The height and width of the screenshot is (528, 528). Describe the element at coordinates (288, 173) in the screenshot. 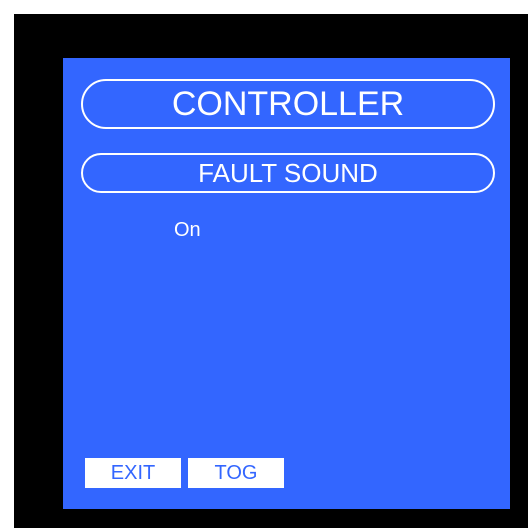

I see `setting-name: FAULT SOUND` at that location.